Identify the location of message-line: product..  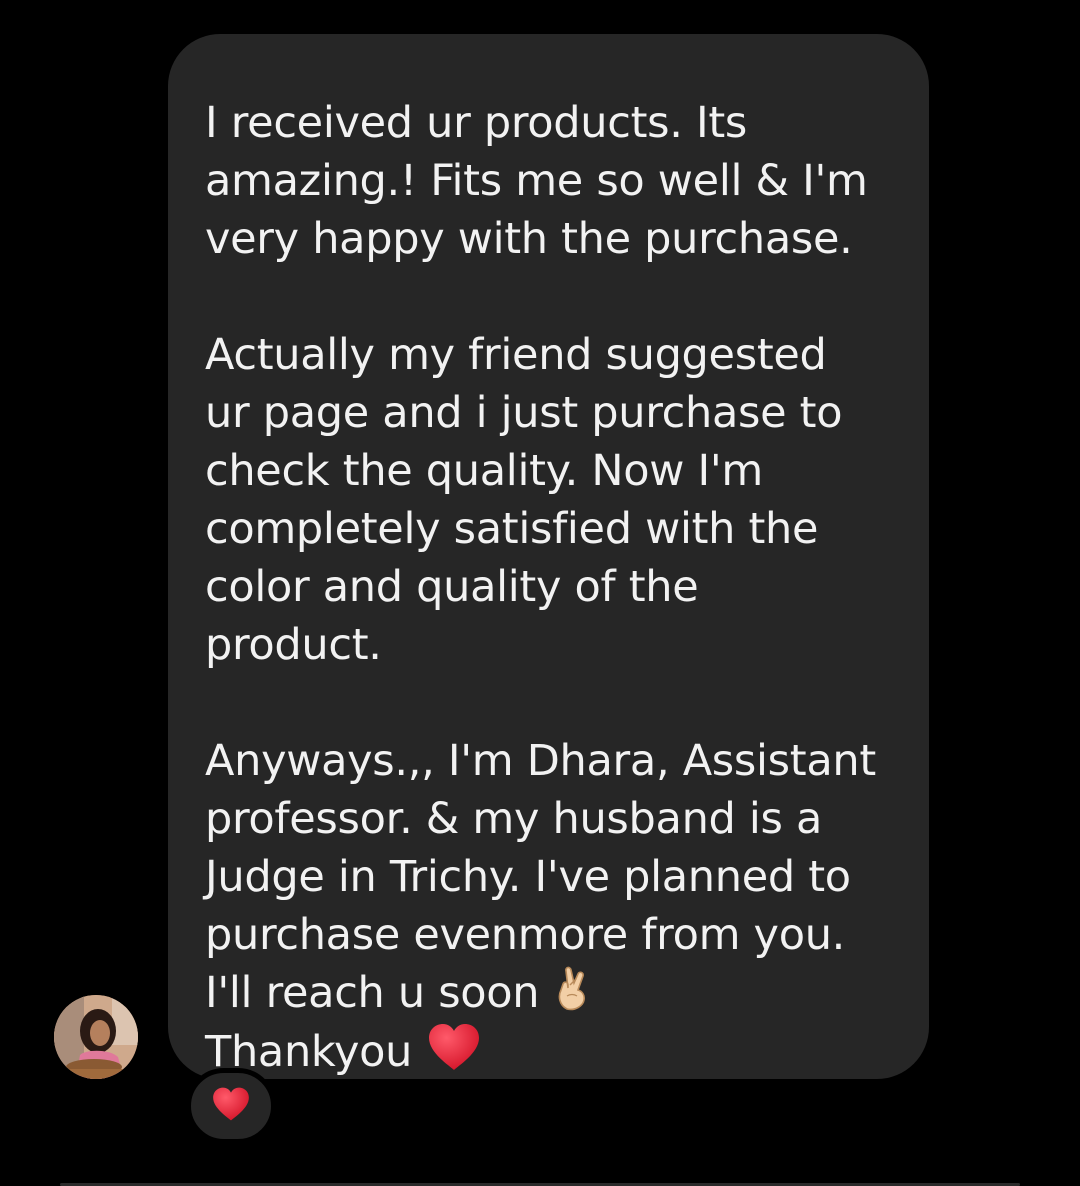
(293, 645).